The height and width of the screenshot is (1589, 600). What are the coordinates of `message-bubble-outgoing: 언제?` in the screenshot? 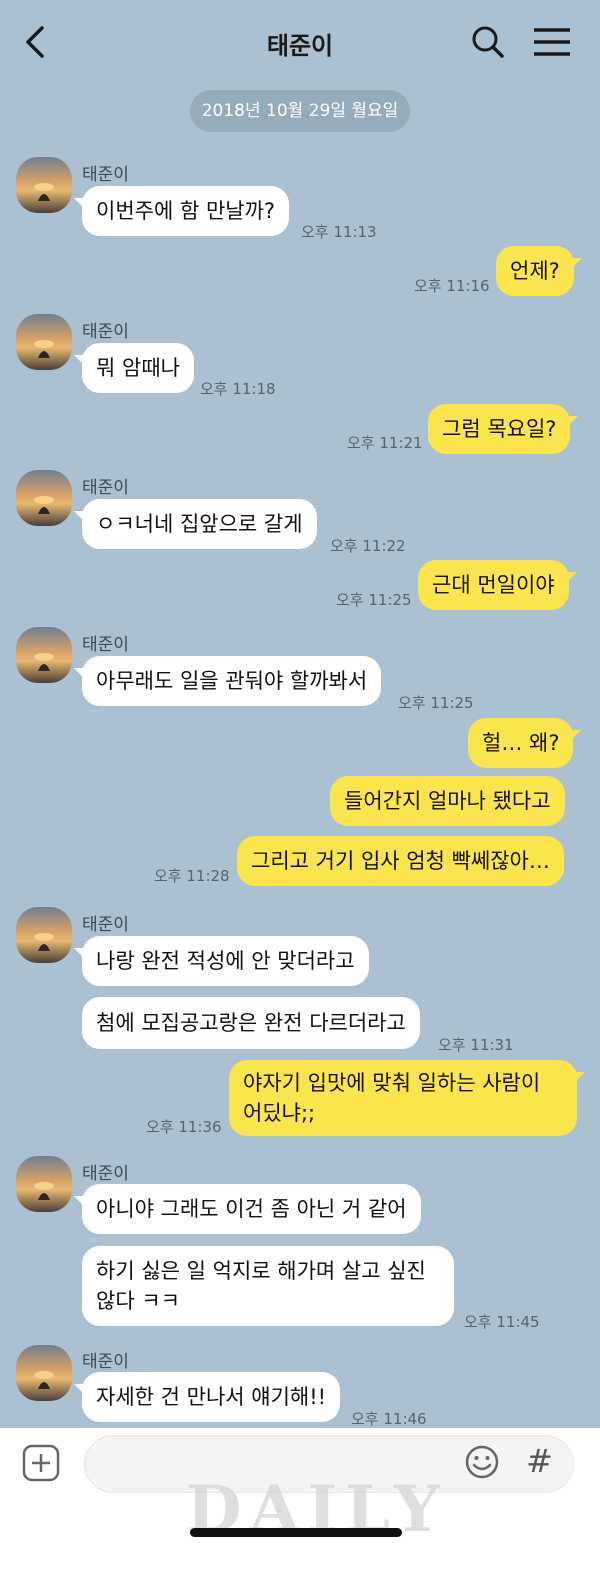 It's located at (539, 271).